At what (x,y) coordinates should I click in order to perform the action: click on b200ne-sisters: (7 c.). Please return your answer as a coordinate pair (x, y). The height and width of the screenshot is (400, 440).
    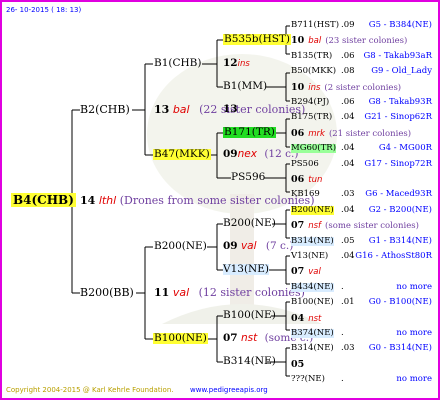
    Looking at the image, I should click on (279, 246).